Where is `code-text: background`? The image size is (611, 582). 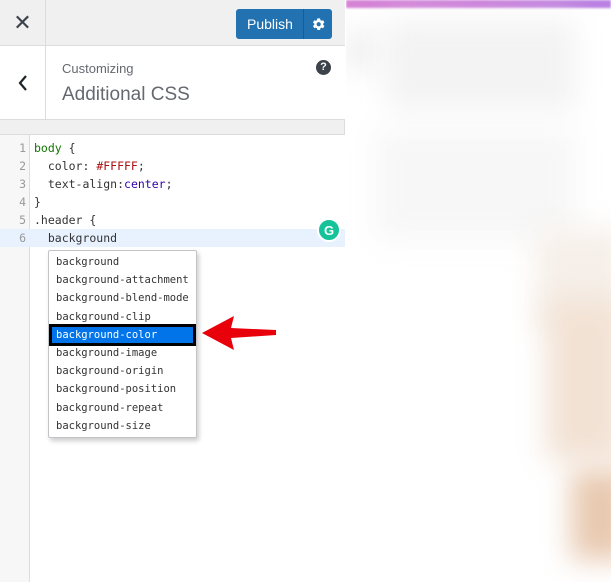
code-text: background is located at coordinates (76, 238).